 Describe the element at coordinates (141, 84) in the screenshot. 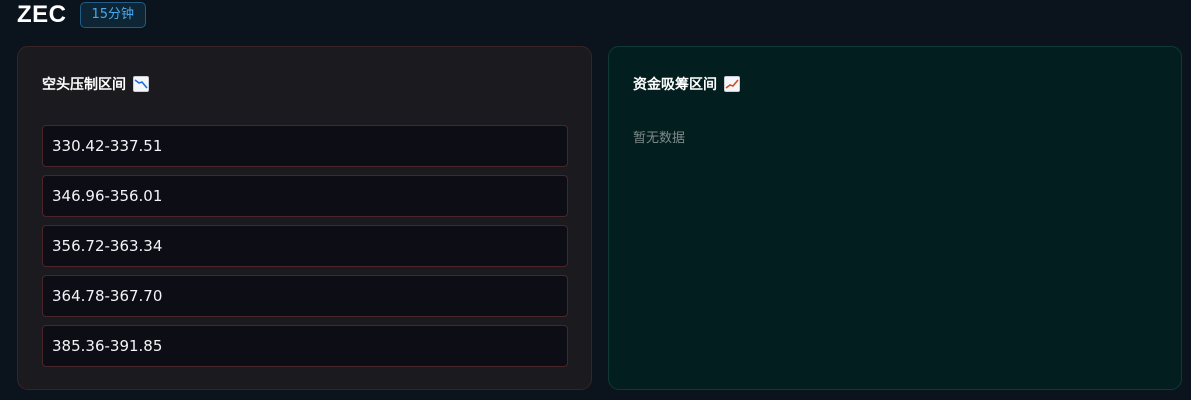

I see `chart-decreasing-icon` at that location.